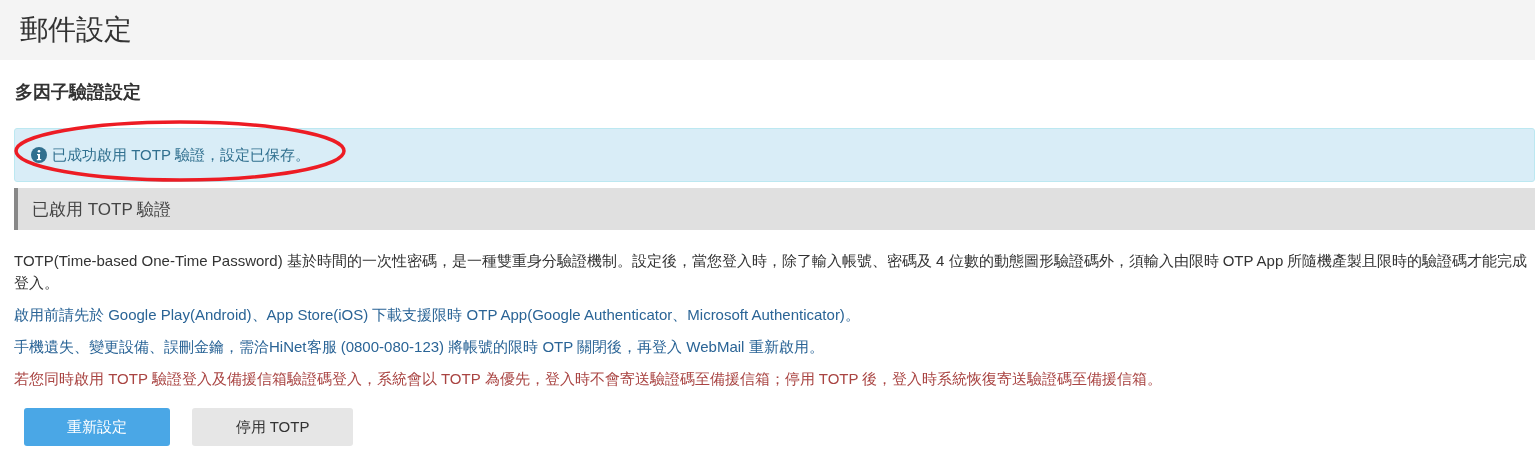  I want to click on section-title: 多因子驗證設定, so click(78, 92).